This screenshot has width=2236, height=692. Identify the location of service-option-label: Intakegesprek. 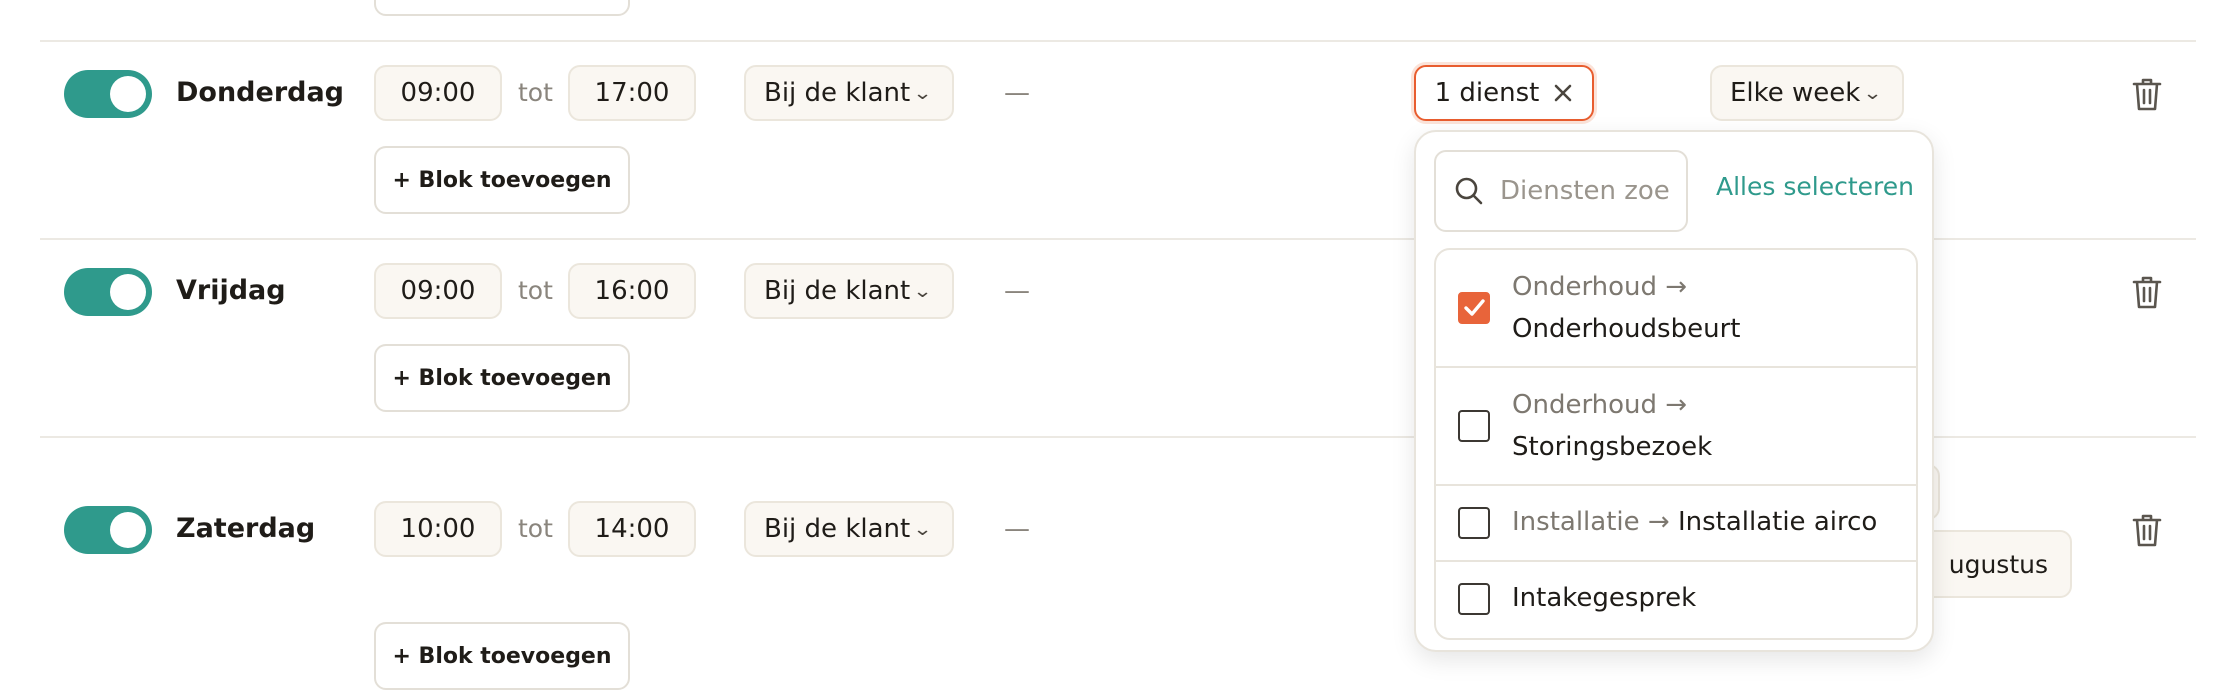
(1604, 598).